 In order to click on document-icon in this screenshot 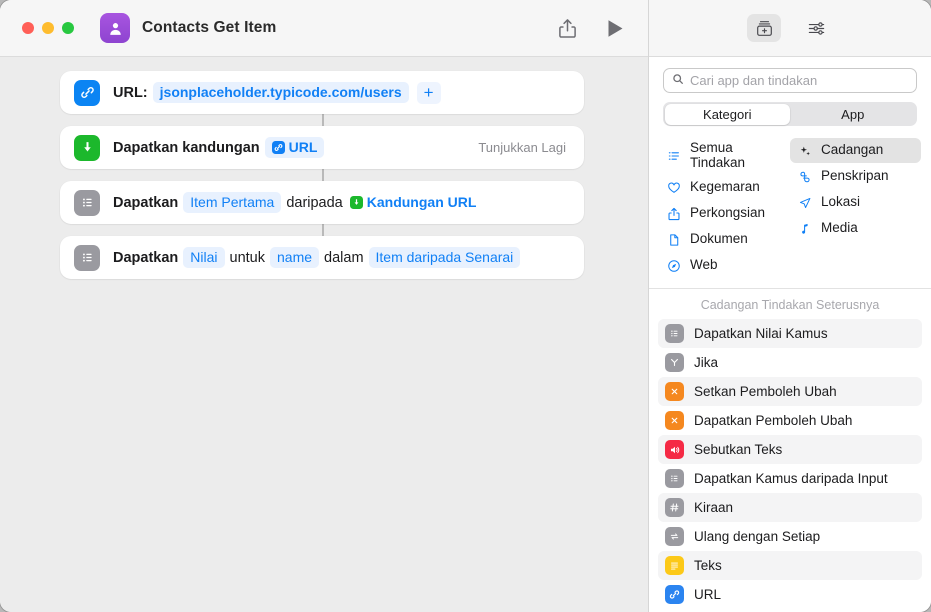, I will do `click(674, 240)`.